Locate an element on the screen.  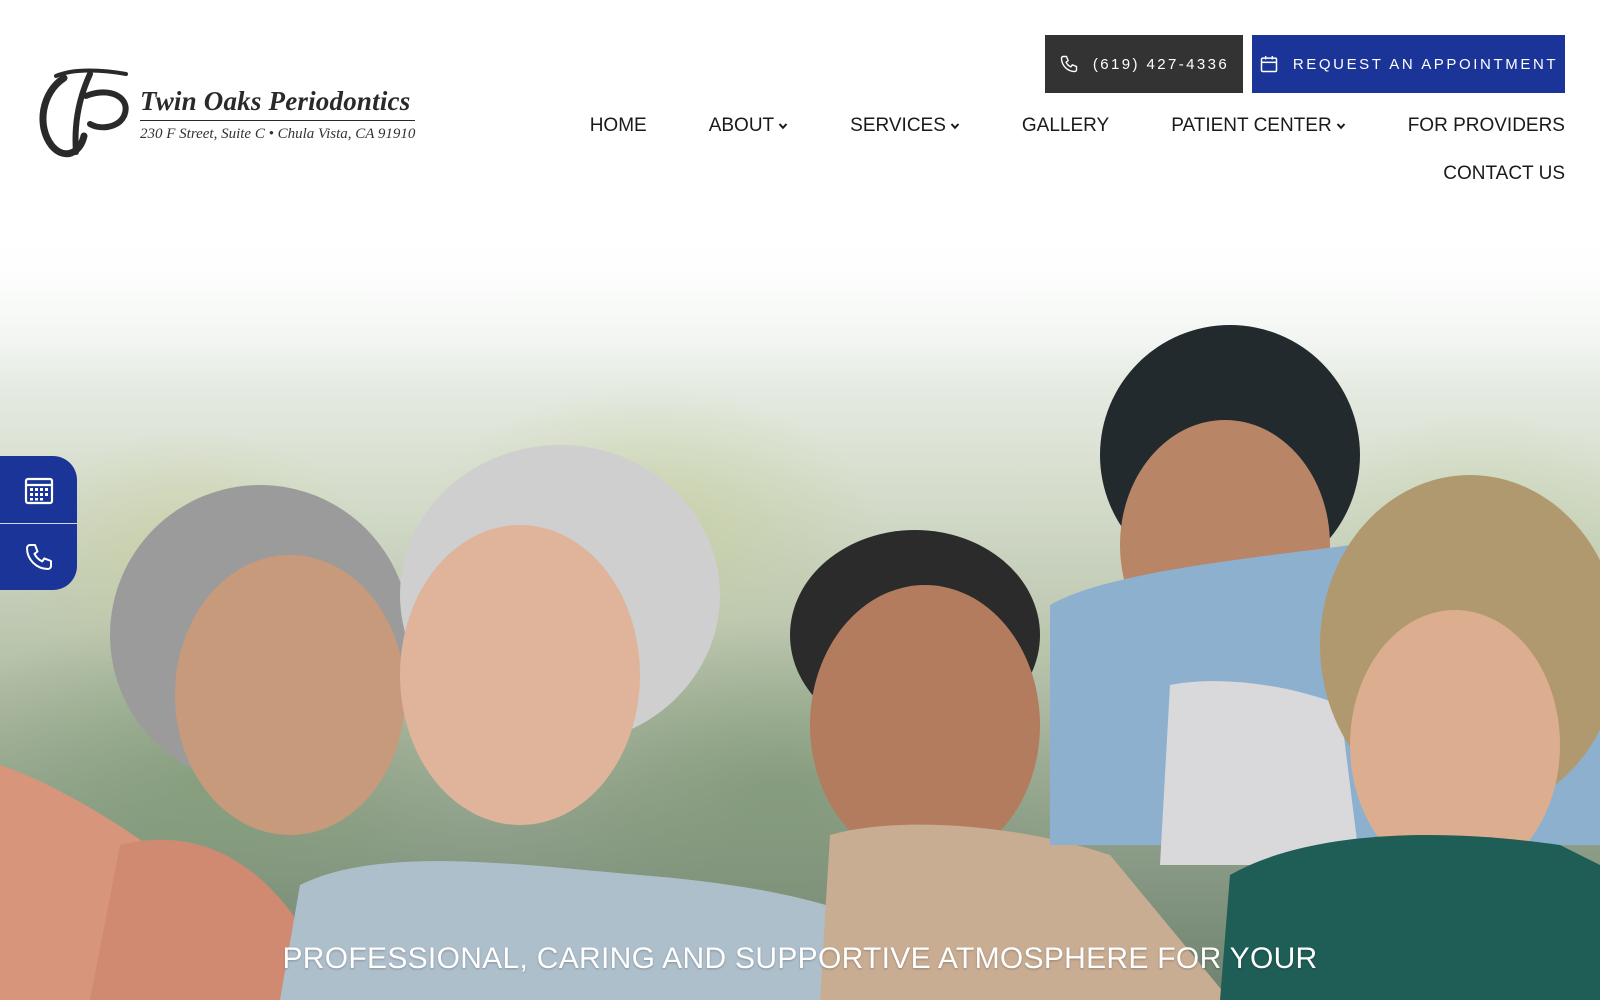
nav-item-patient-center: PATIENT CENTER is located at coordinates (1258, 126).